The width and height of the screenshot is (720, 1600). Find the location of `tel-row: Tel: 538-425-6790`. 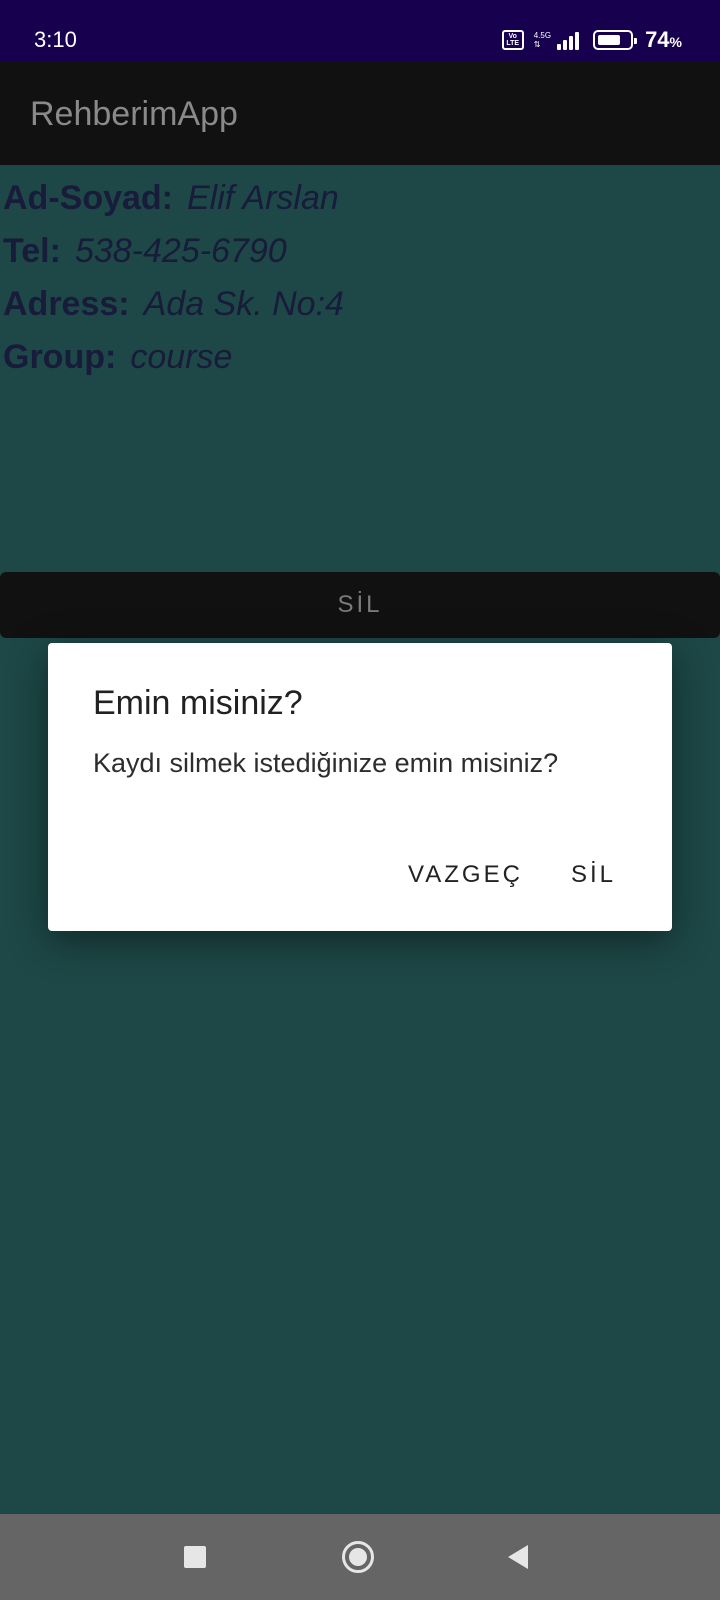

tel-row: Tel: 538-425-6790 is located at coordinates (173, 251).